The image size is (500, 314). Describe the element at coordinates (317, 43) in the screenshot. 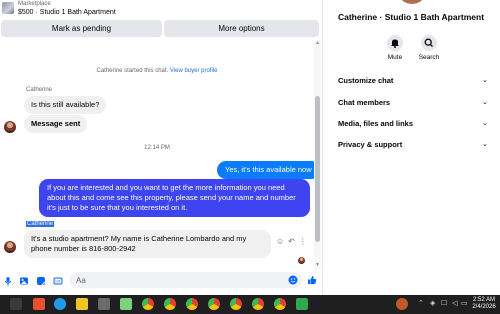

I see `scroll-up-icon: ▲` at that location.